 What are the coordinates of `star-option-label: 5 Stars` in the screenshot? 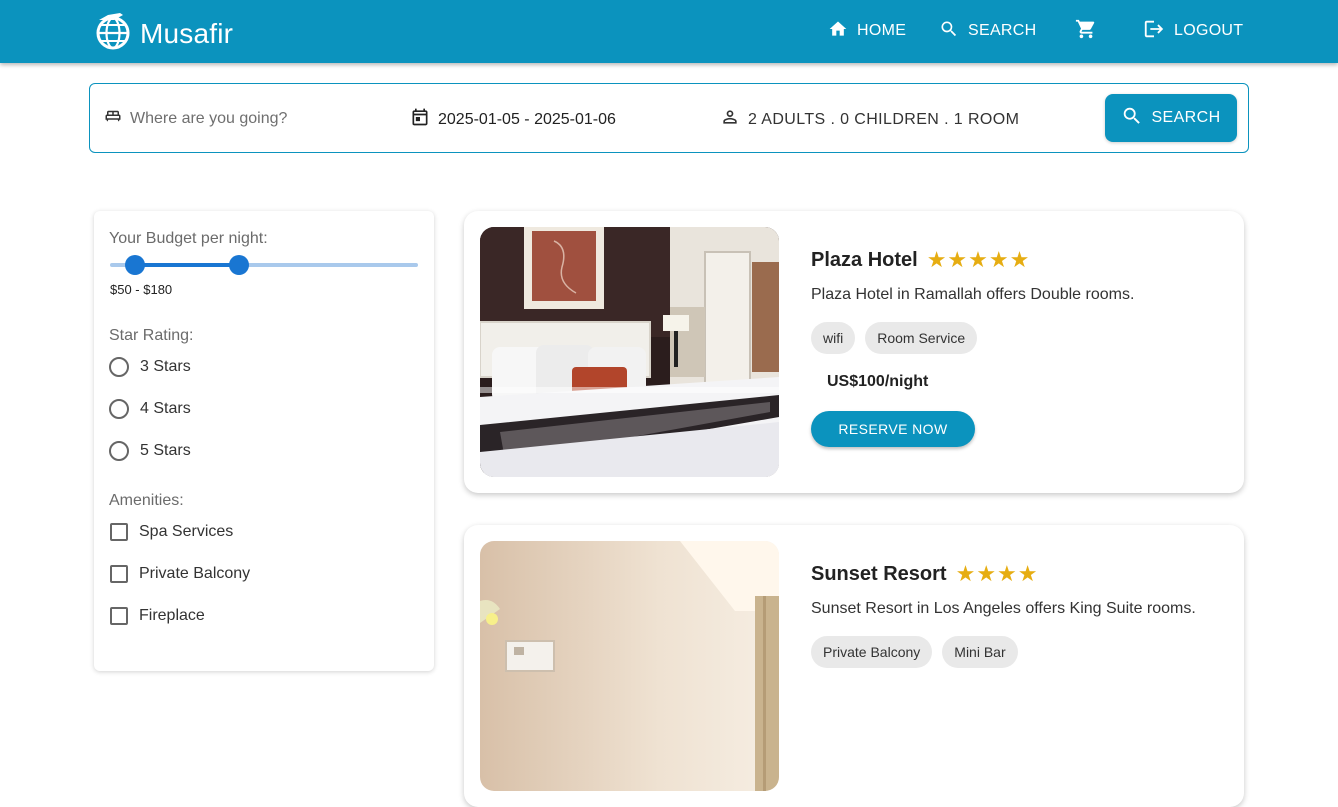 It's located at (165, 450).